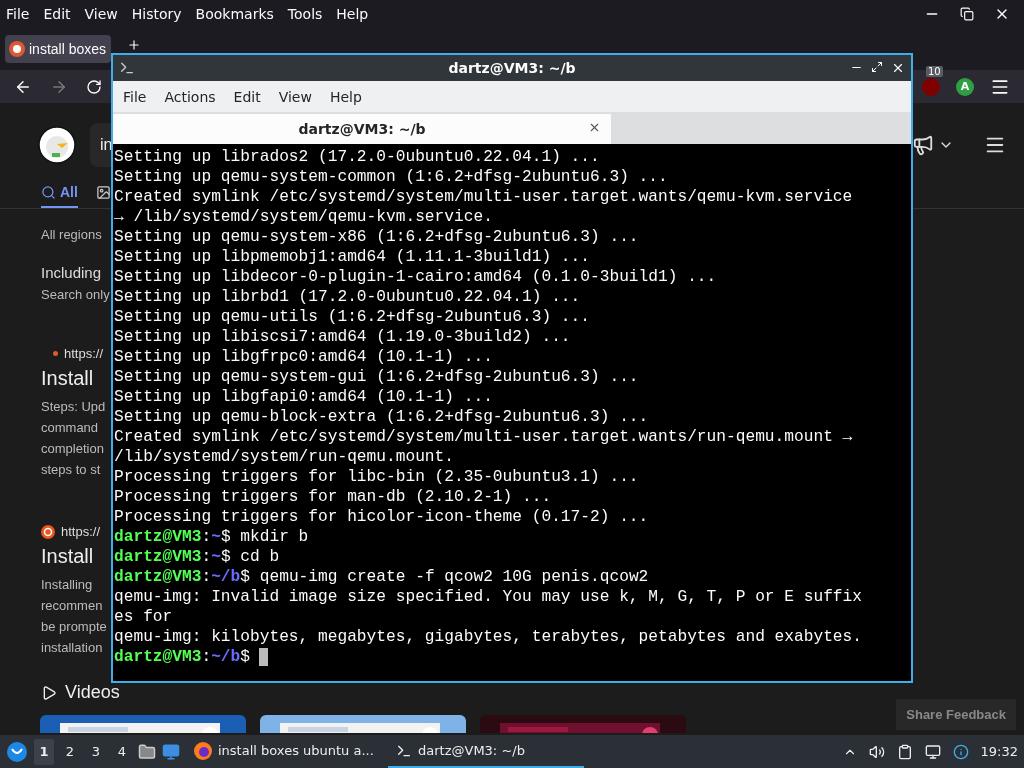  Describe the element at coordinates (934, 71) in the screenshot. I see `count-badge: 10` at that location.